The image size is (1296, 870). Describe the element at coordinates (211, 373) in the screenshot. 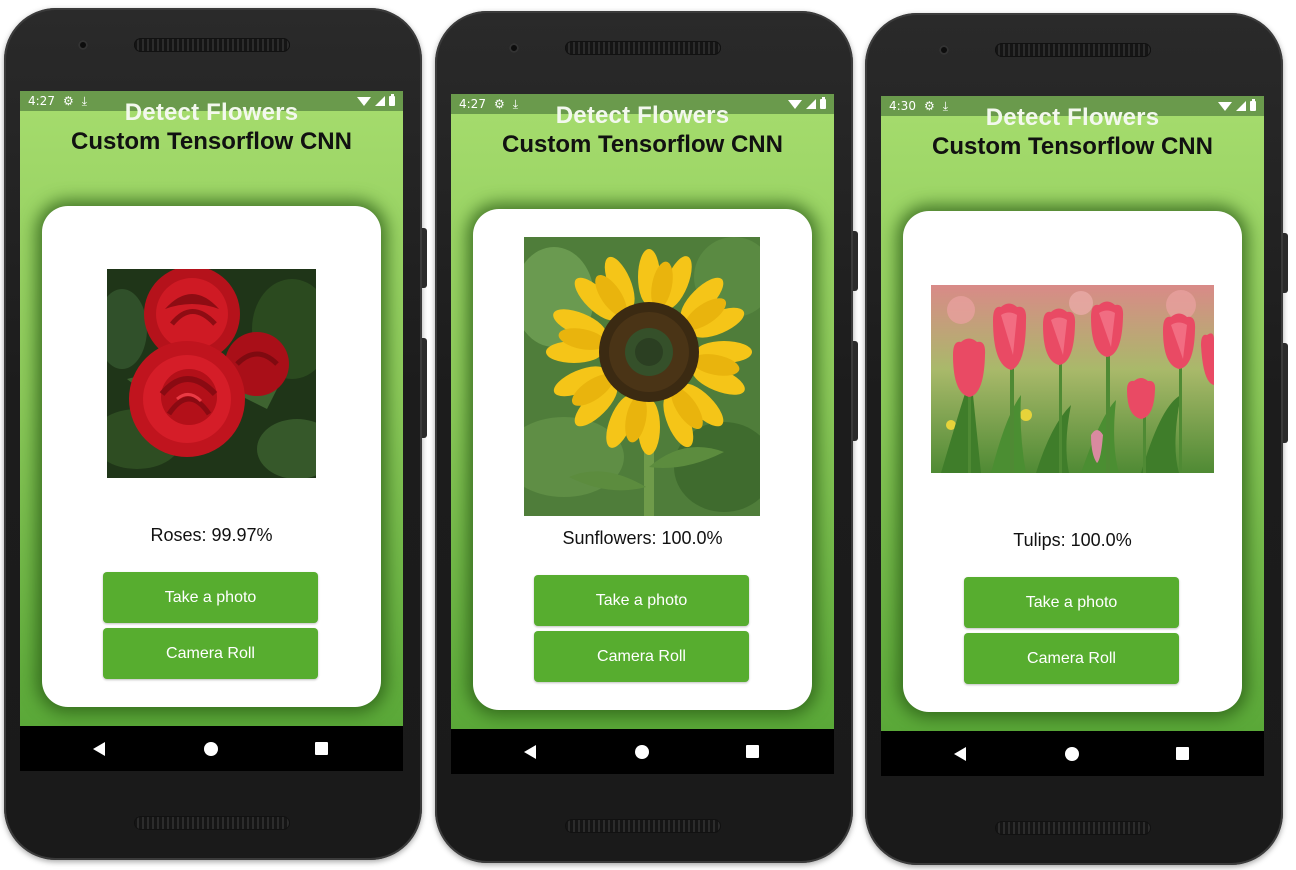

I see `rose-photo` at that location.